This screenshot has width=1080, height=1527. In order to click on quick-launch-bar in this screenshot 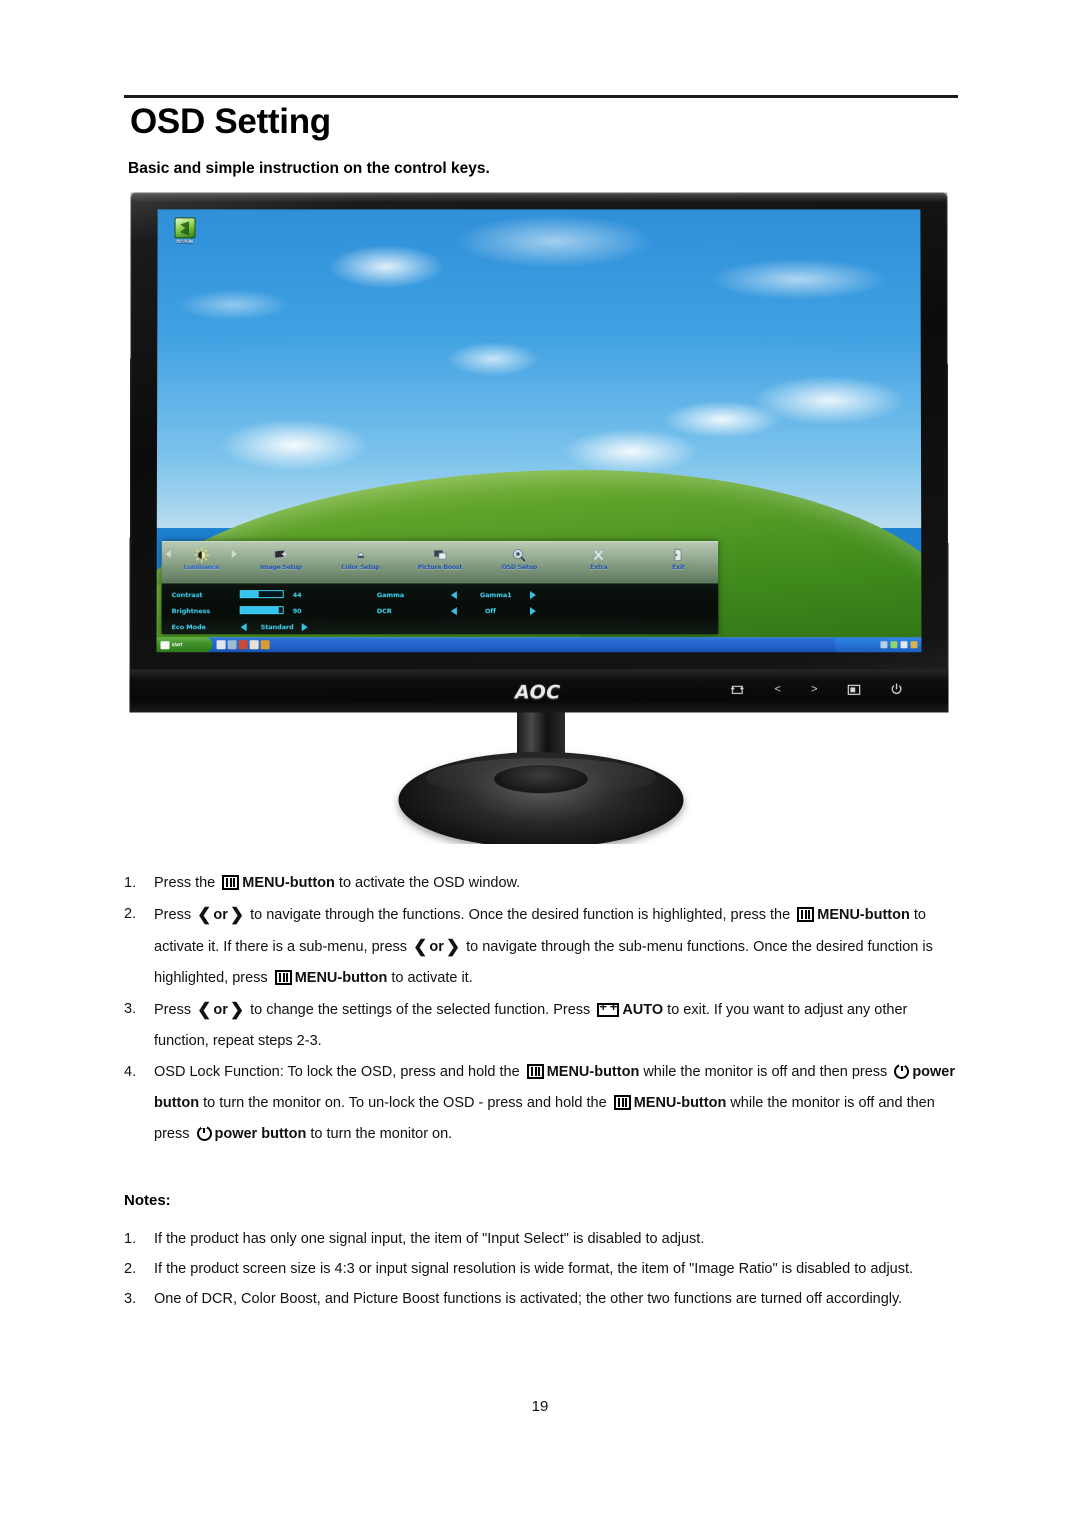, I will do `click(243, 645)`.